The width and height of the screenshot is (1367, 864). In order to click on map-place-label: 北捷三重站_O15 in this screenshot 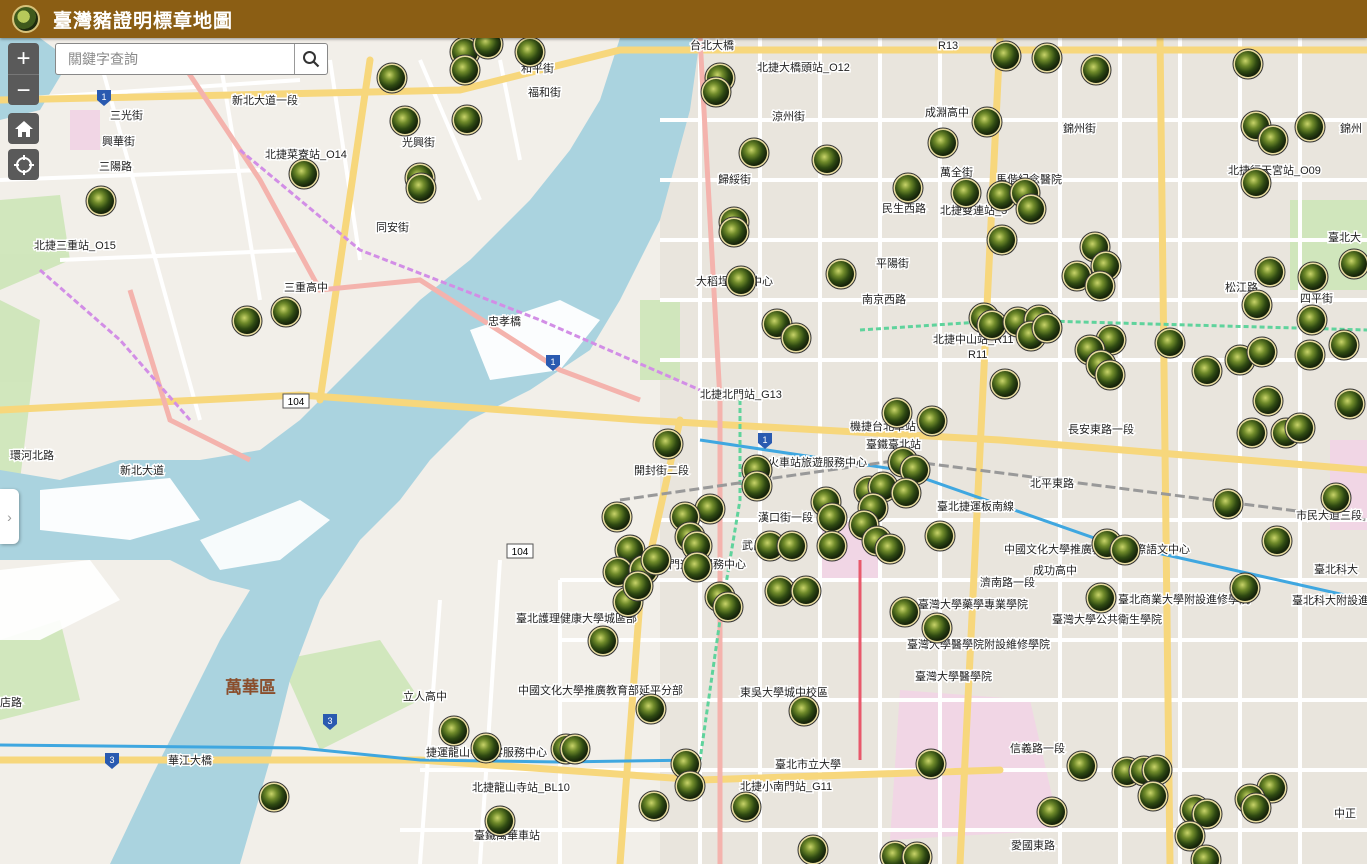, I will do `click(75, 245)`.